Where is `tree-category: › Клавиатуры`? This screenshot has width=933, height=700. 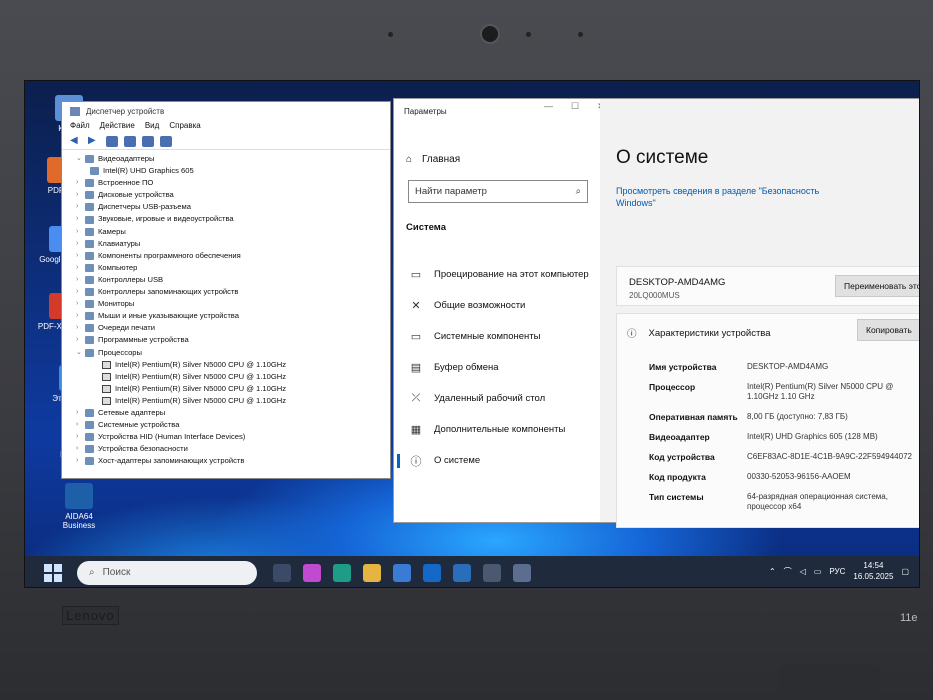
tree-category: › Клавиатуры is located at coordinates (233, 244).